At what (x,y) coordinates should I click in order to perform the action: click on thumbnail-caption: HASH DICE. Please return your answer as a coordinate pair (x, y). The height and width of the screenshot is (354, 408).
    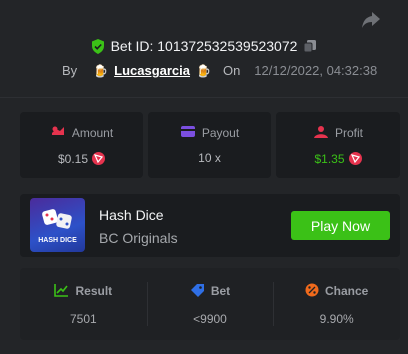
    Looking at the image, I should click on (57, 240).